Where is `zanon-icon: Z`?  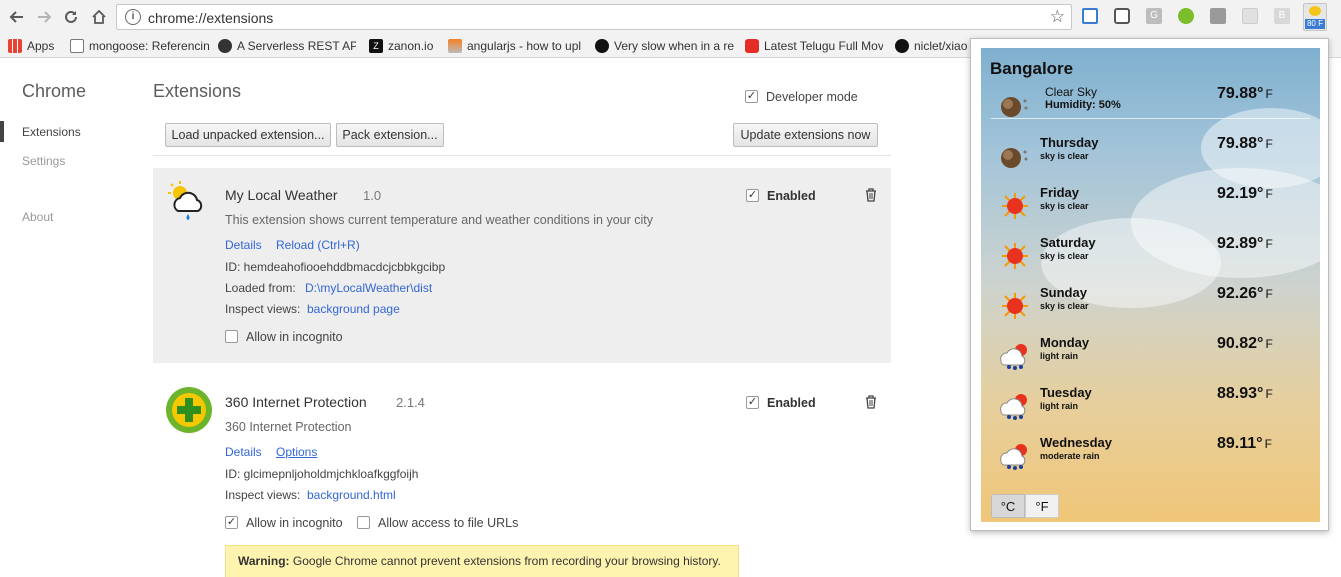
zanon-icon: Z is located at coordinates (376, 46).